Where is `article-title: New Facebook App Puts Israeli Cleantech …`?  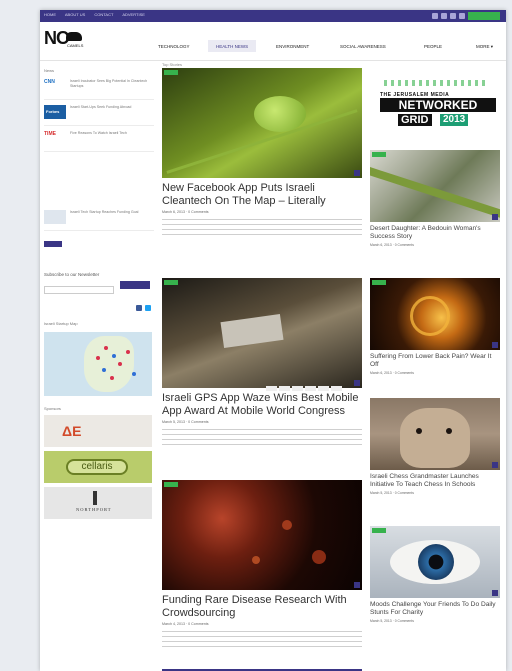
article-title: New Facebook App Puts Israeli Cleantech … is located at coordinates (262, 194).